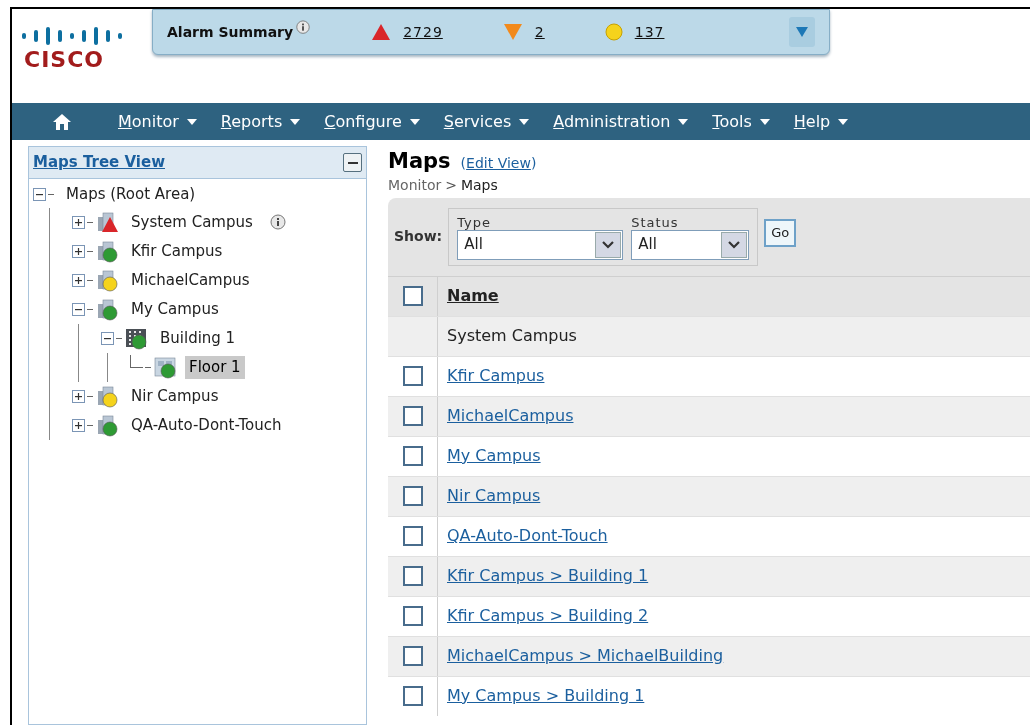 This screenshot has width=1030, height=725. Describe the element at coordinates (412, 296) in the screenshot. I see `select-all-checkbox` at that location.